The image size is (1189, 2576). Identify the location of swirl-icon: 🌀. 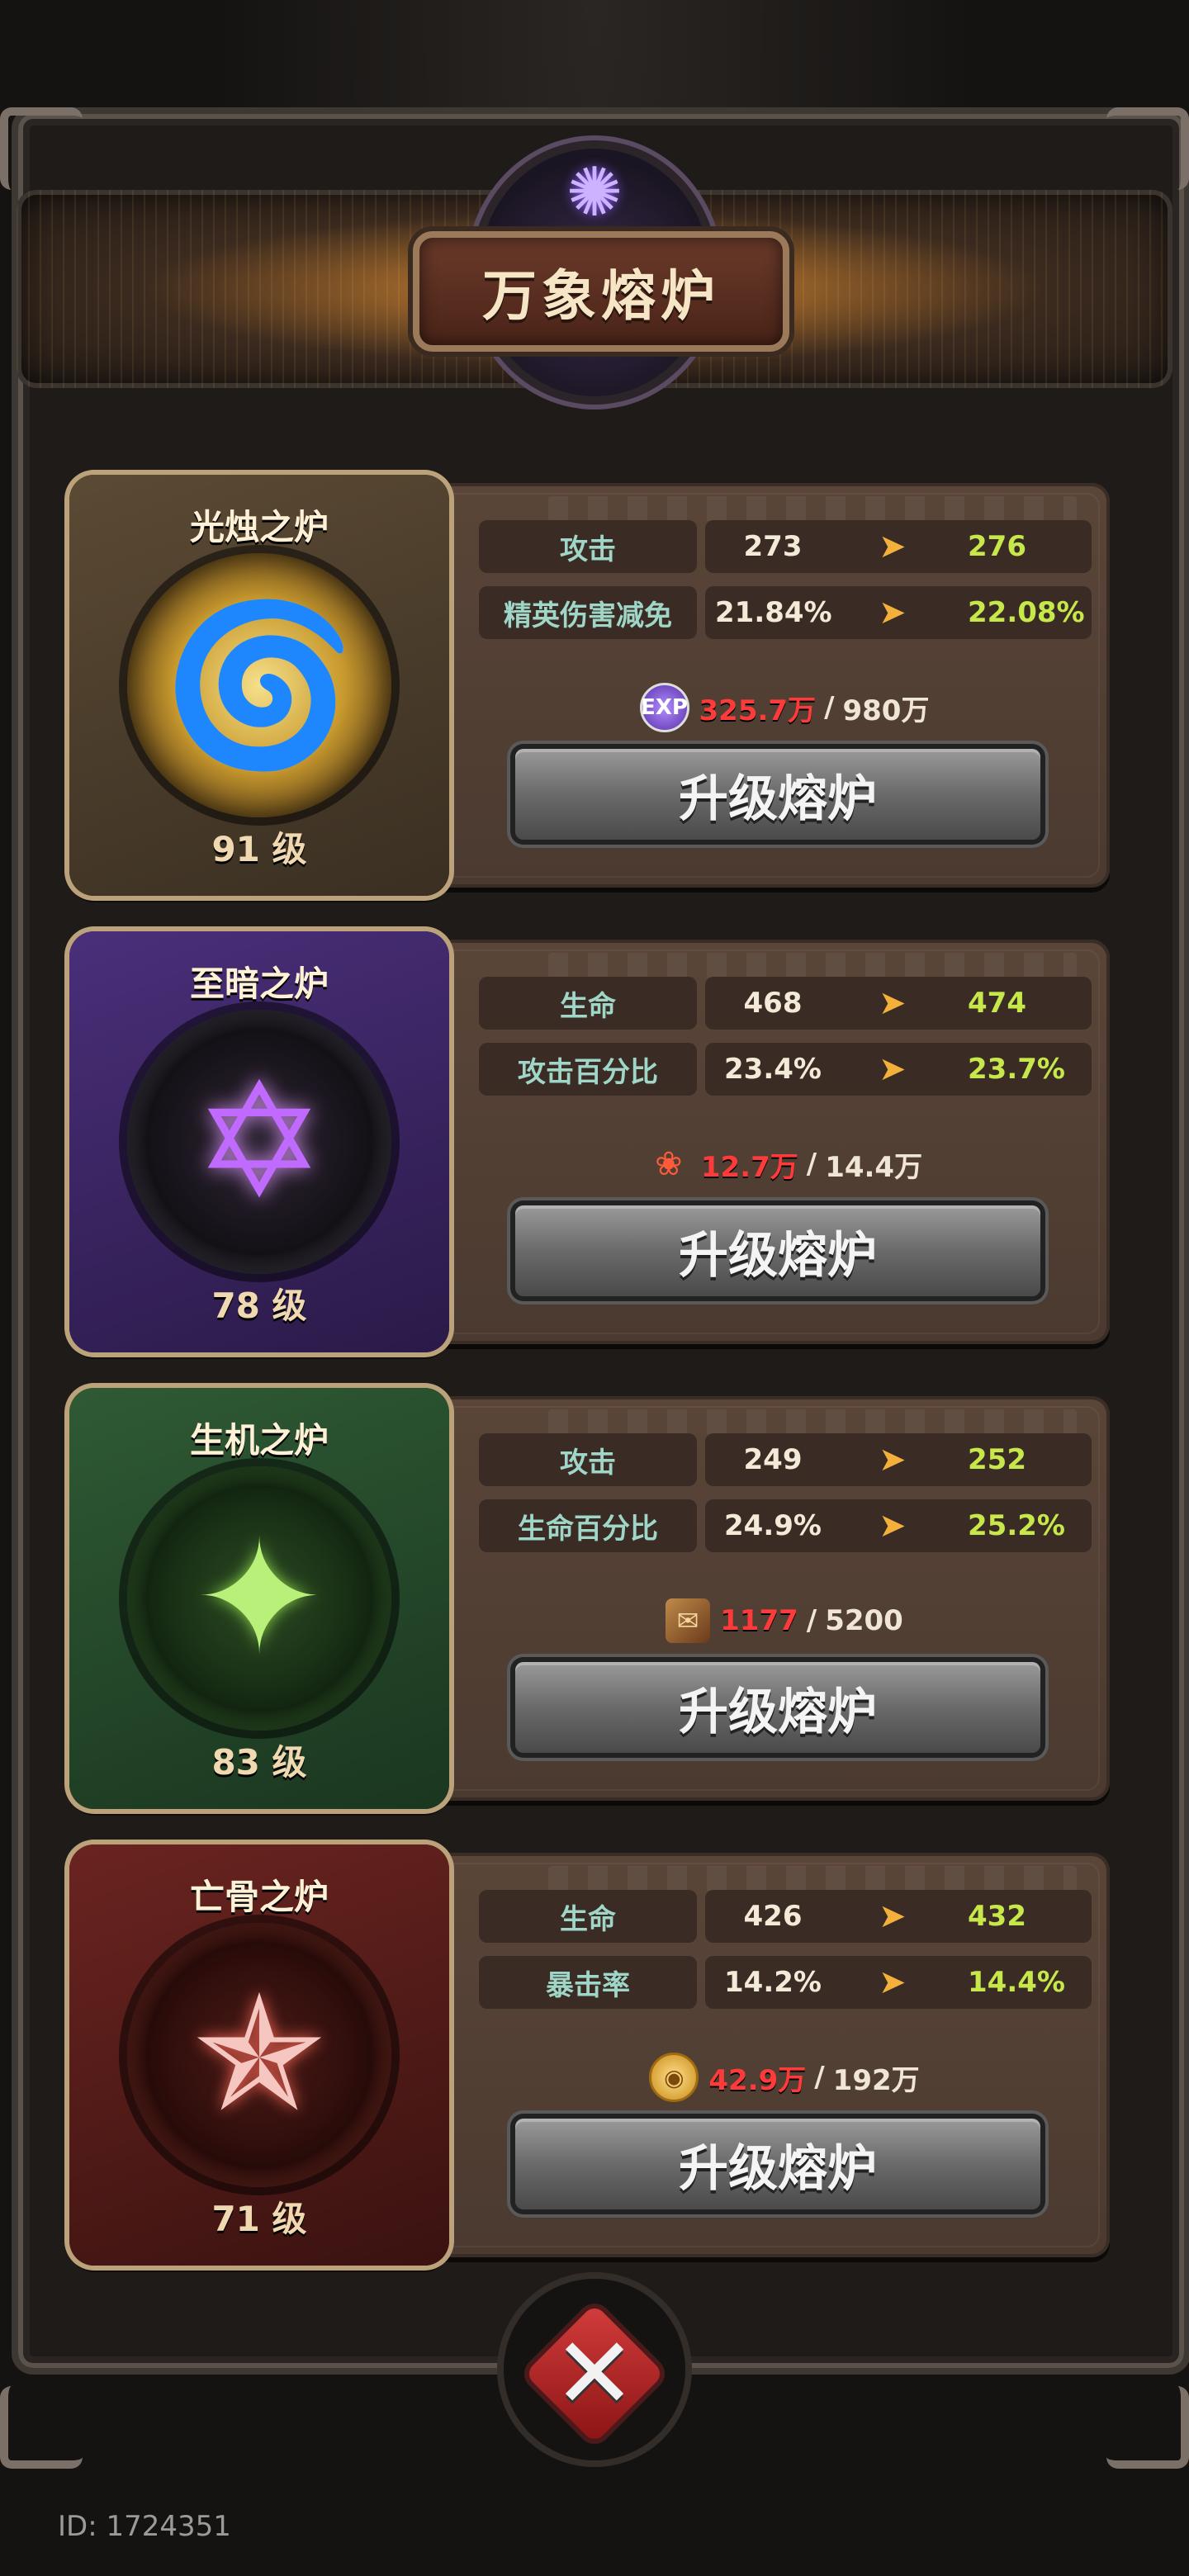
(259, 685).